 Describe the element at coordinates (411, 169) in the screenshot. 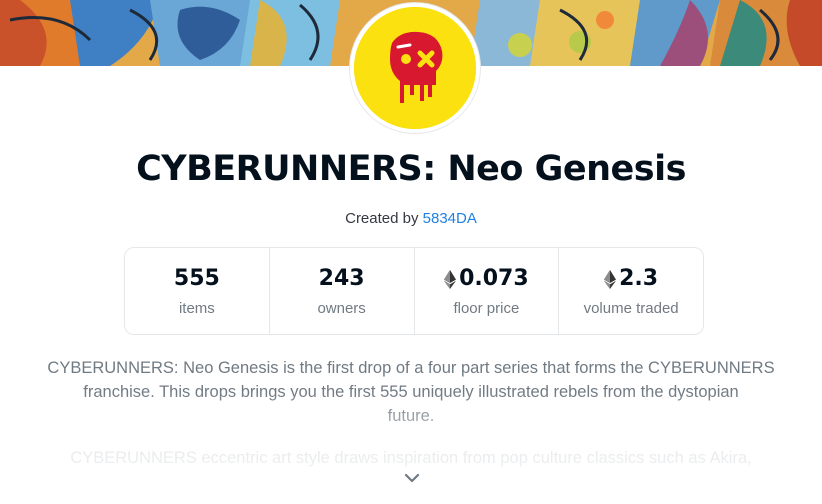

I see `collection-title: CYBERUNNERS: Neo Genesis` at that location.